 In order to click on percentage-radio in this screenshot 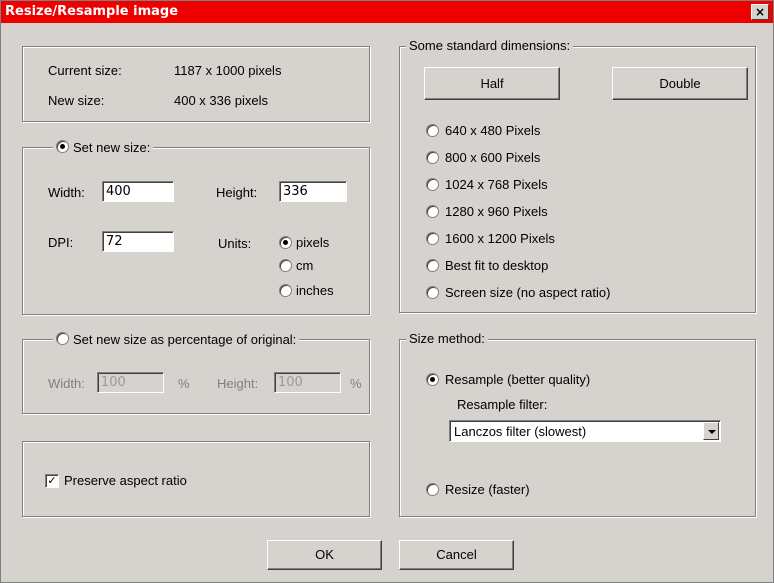, I will do `click(62, 338)`.